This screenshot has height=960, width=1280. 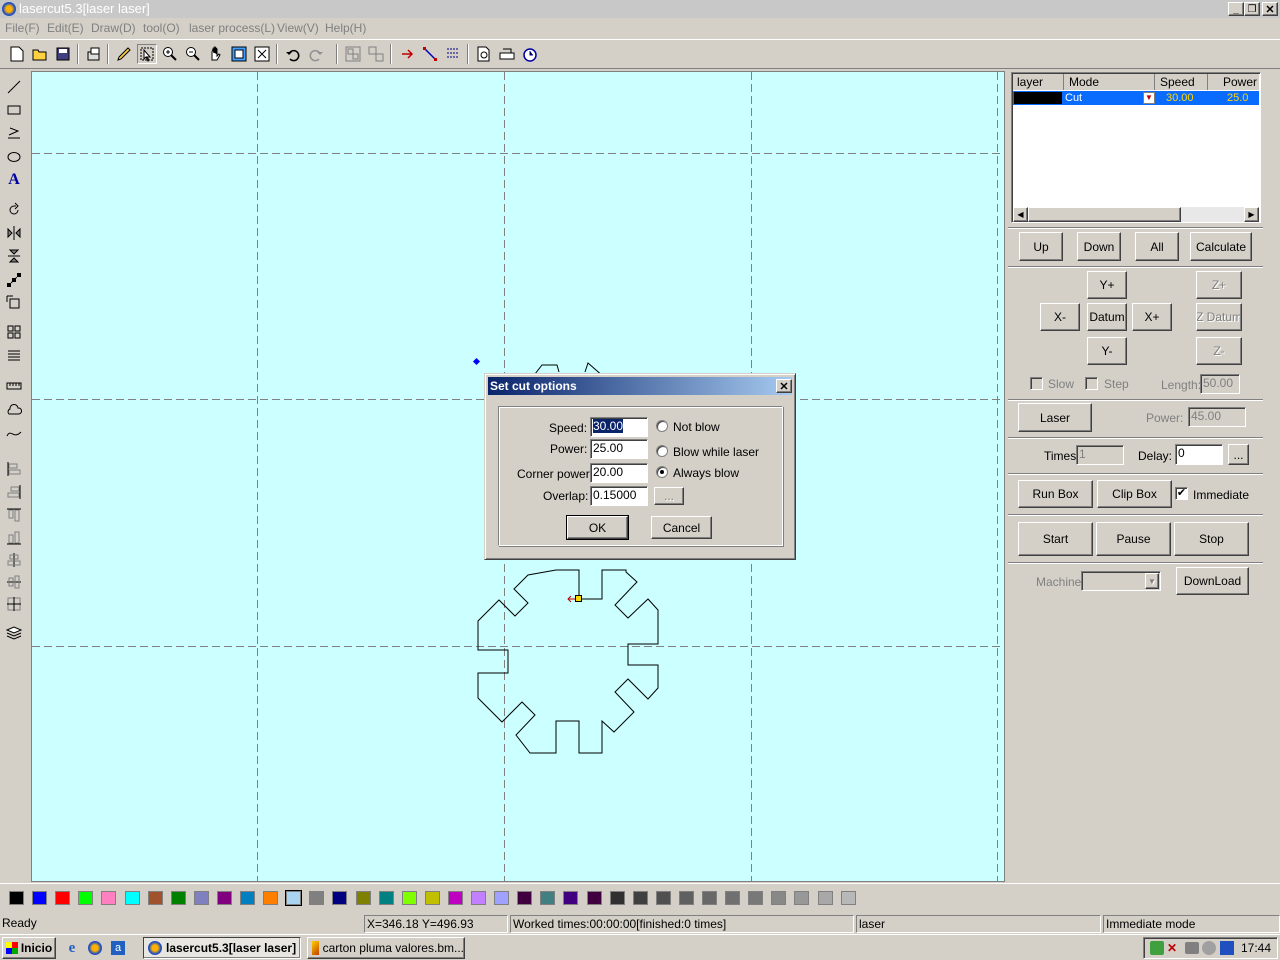 I want to click on hatch-tool-icon, so click(x=14, y=356).